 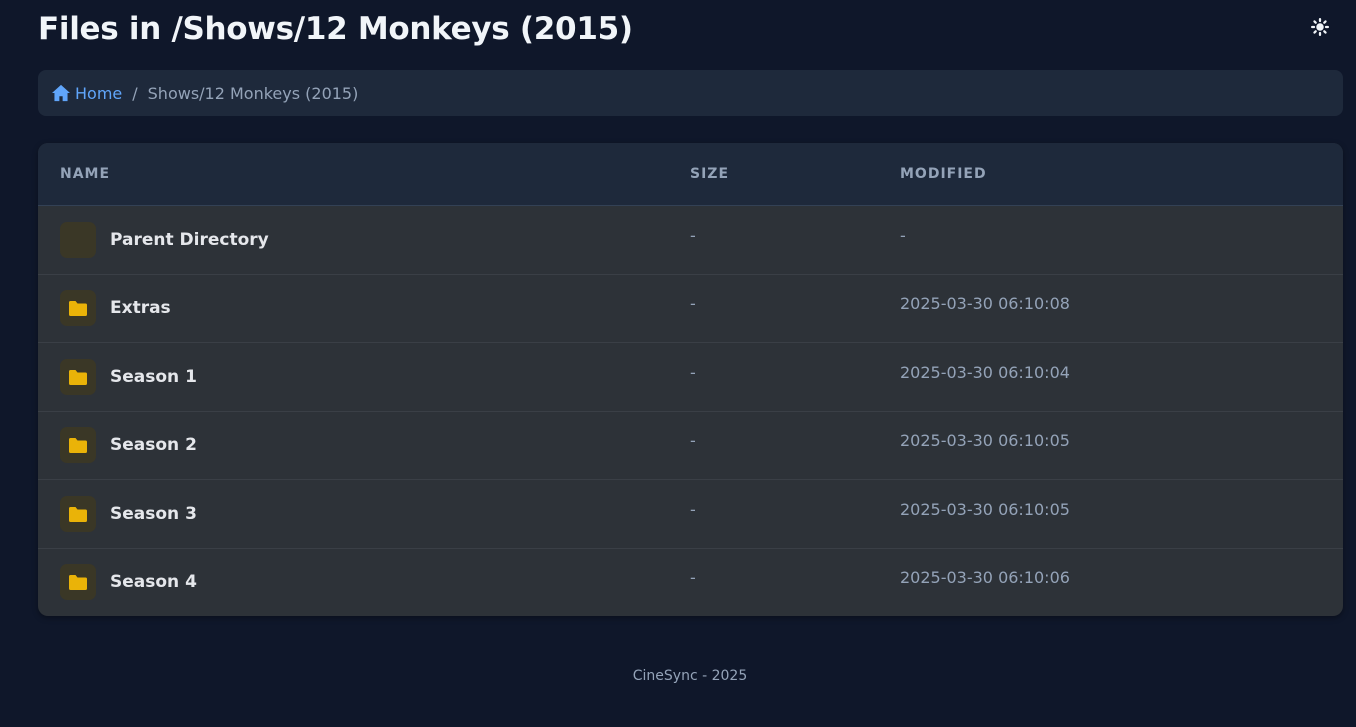 I want to click on column-header-name: NAME, so click(x=85, y=174).